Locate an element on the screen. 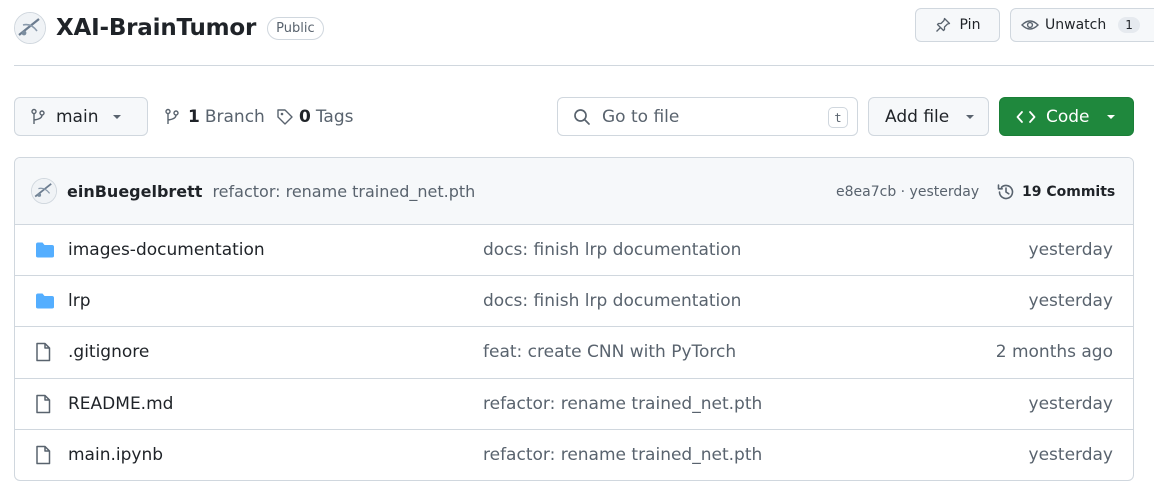  add-file-button: Add file is located at coordinates (928, 116).